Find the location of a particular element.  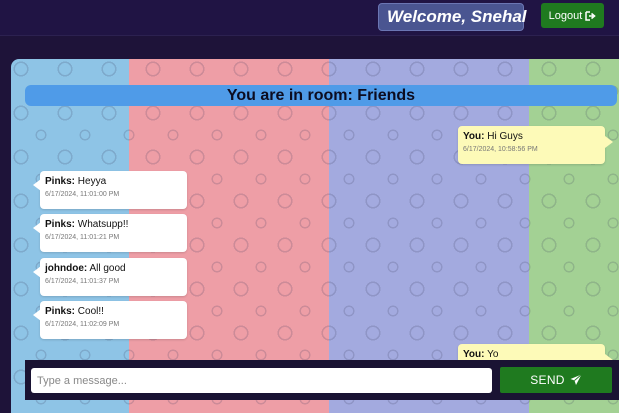

message-timestamp: 6/17/2024, 11:01:37 PM is located at coordinates (82, 281).